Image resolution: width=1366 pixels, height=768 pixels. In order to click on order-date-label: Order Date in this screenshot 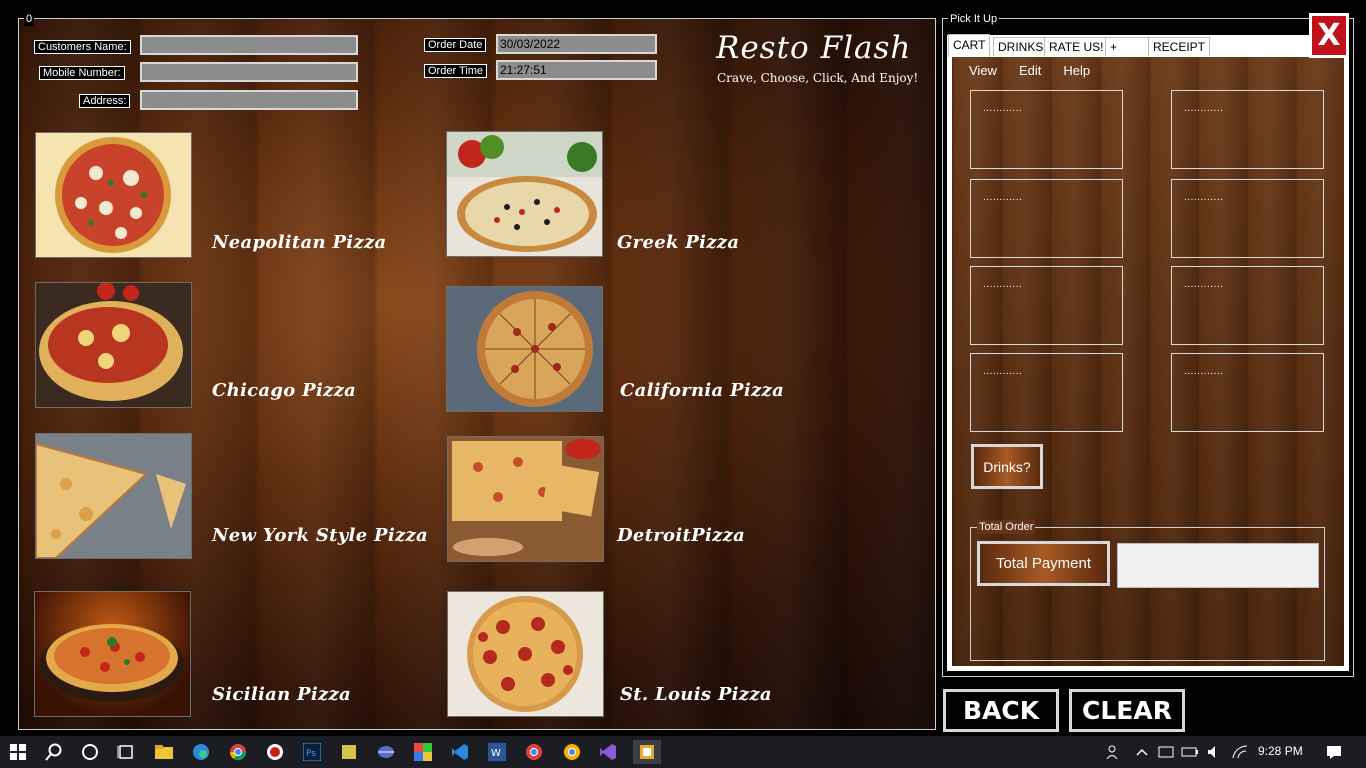, I will do `click(455, 45)`.